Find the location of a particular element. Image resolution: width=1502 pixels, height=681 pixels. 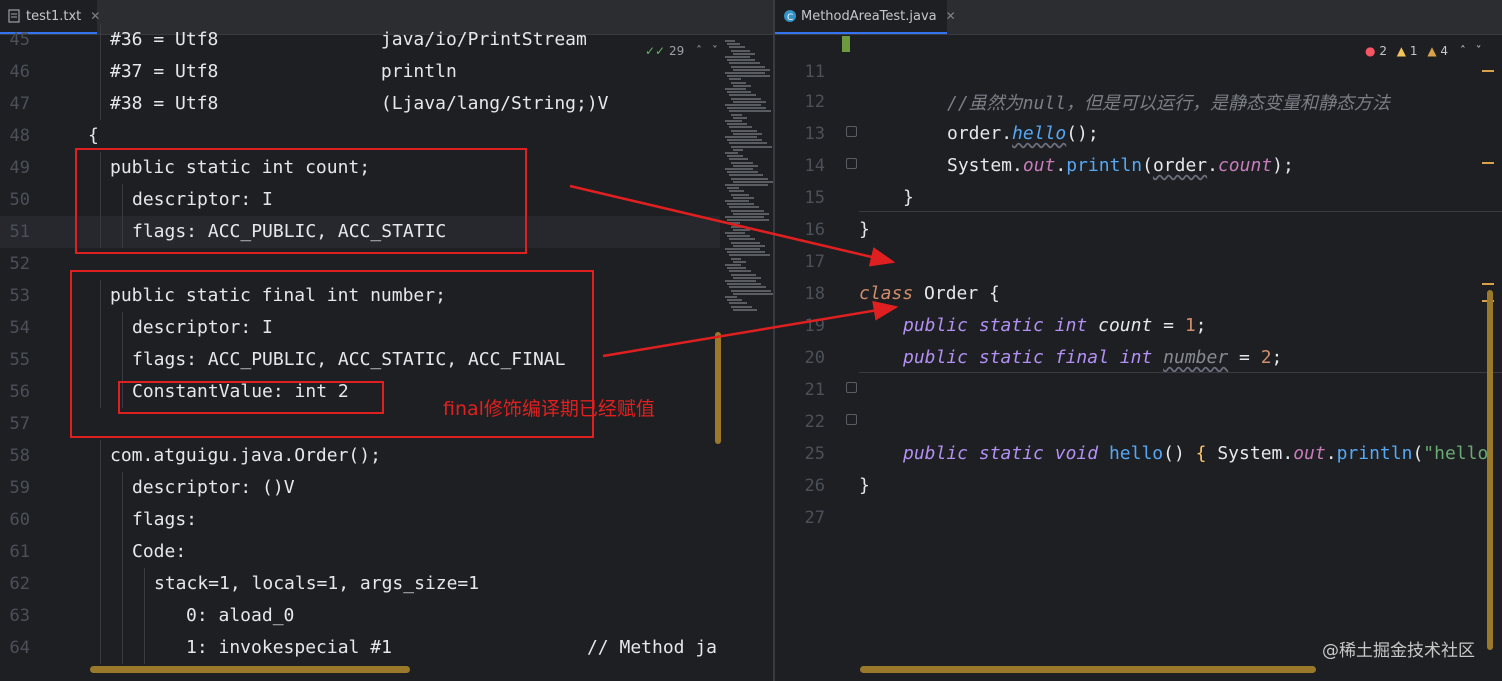

text-file-icon is located at coordinates (14, 16).